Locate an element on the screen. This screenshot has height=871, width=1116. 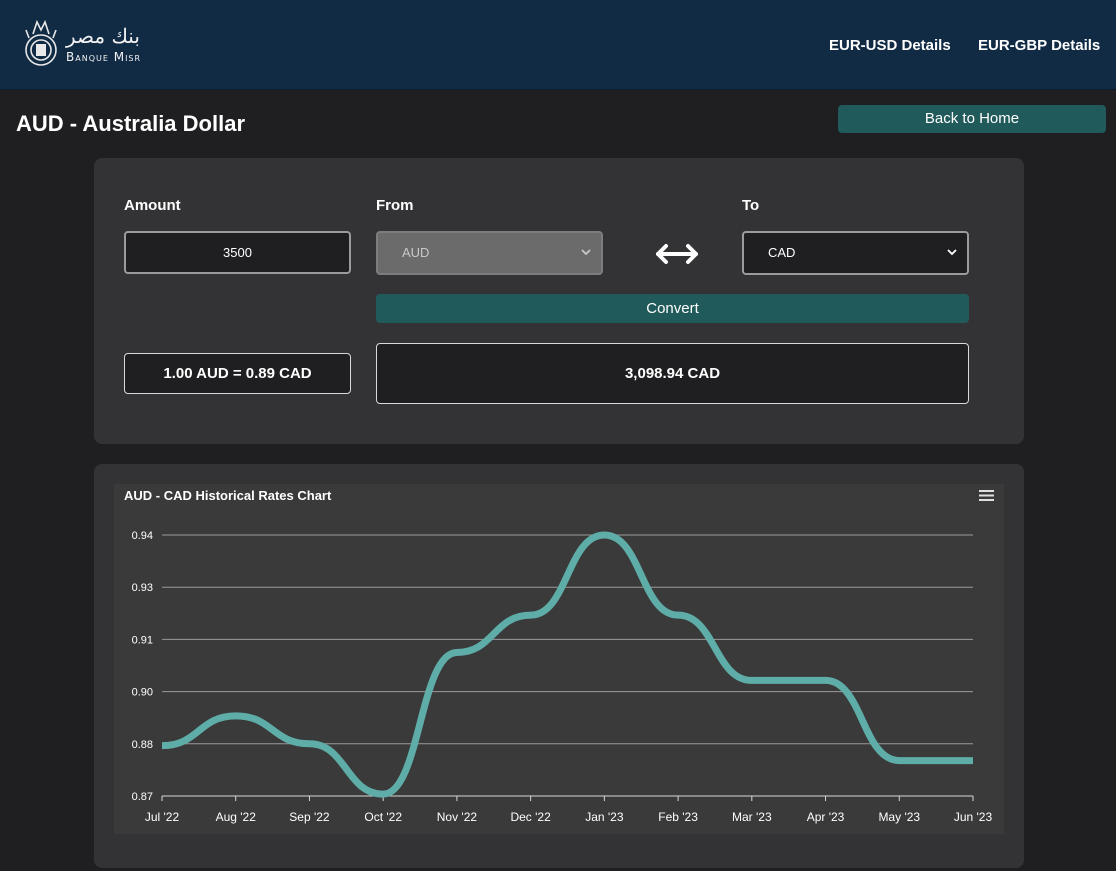
back-to-home-button: Back to Home is located at coordinates (972, 119).